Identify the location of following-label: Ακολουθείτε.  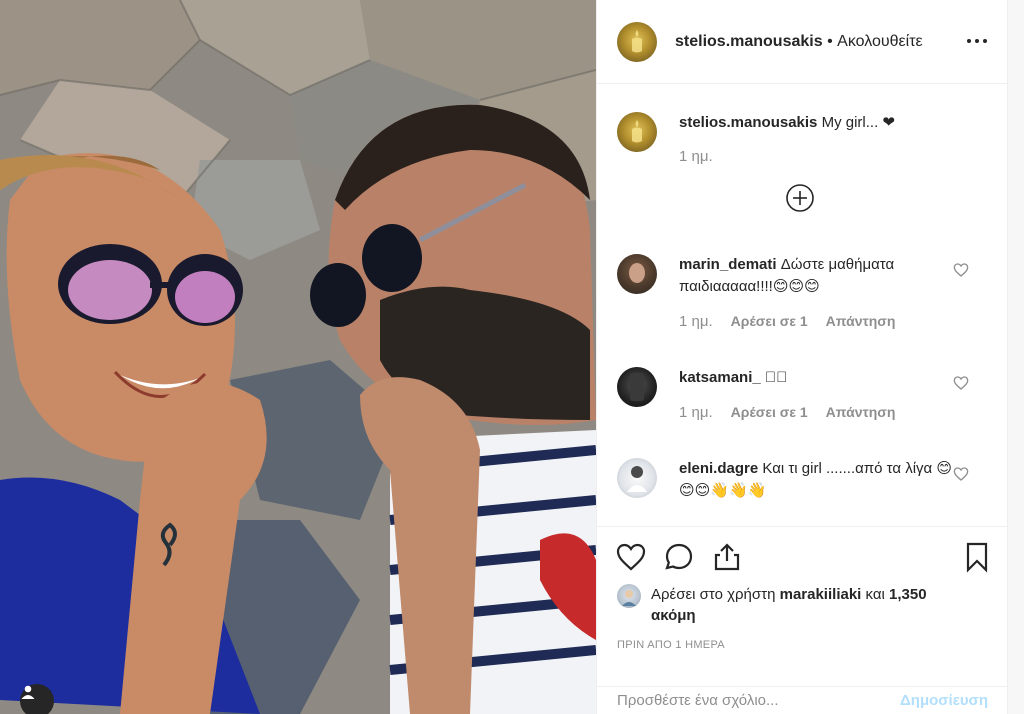
(880, 41).